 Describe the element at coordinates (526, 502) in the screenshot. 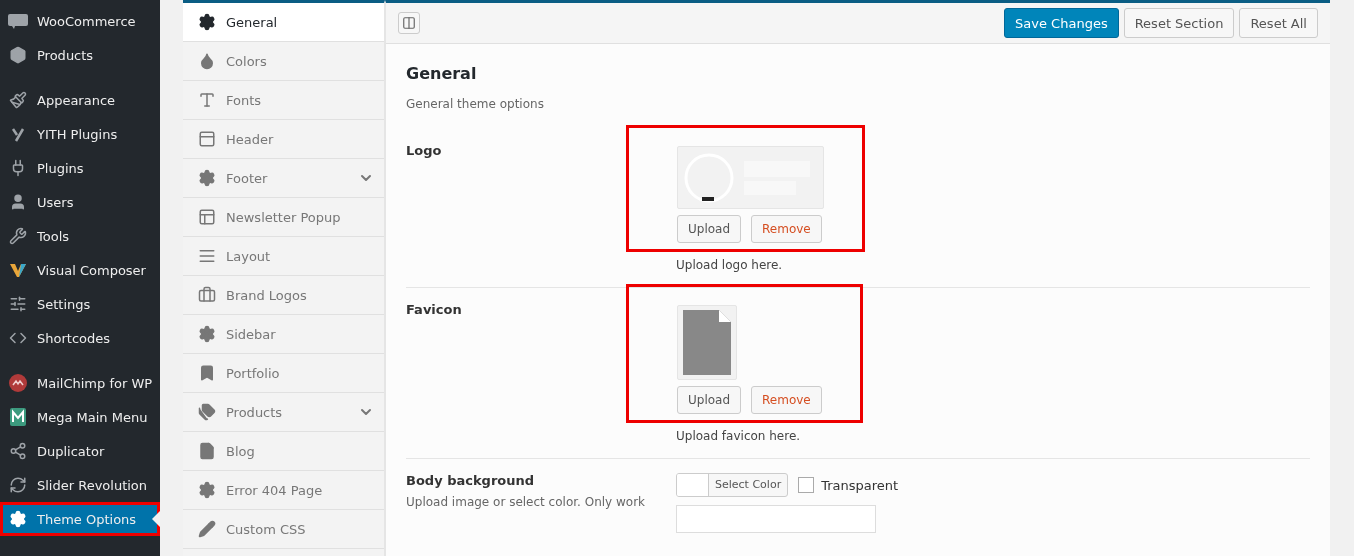

I see `option-description: Upload image or select color. Only work` at that location.